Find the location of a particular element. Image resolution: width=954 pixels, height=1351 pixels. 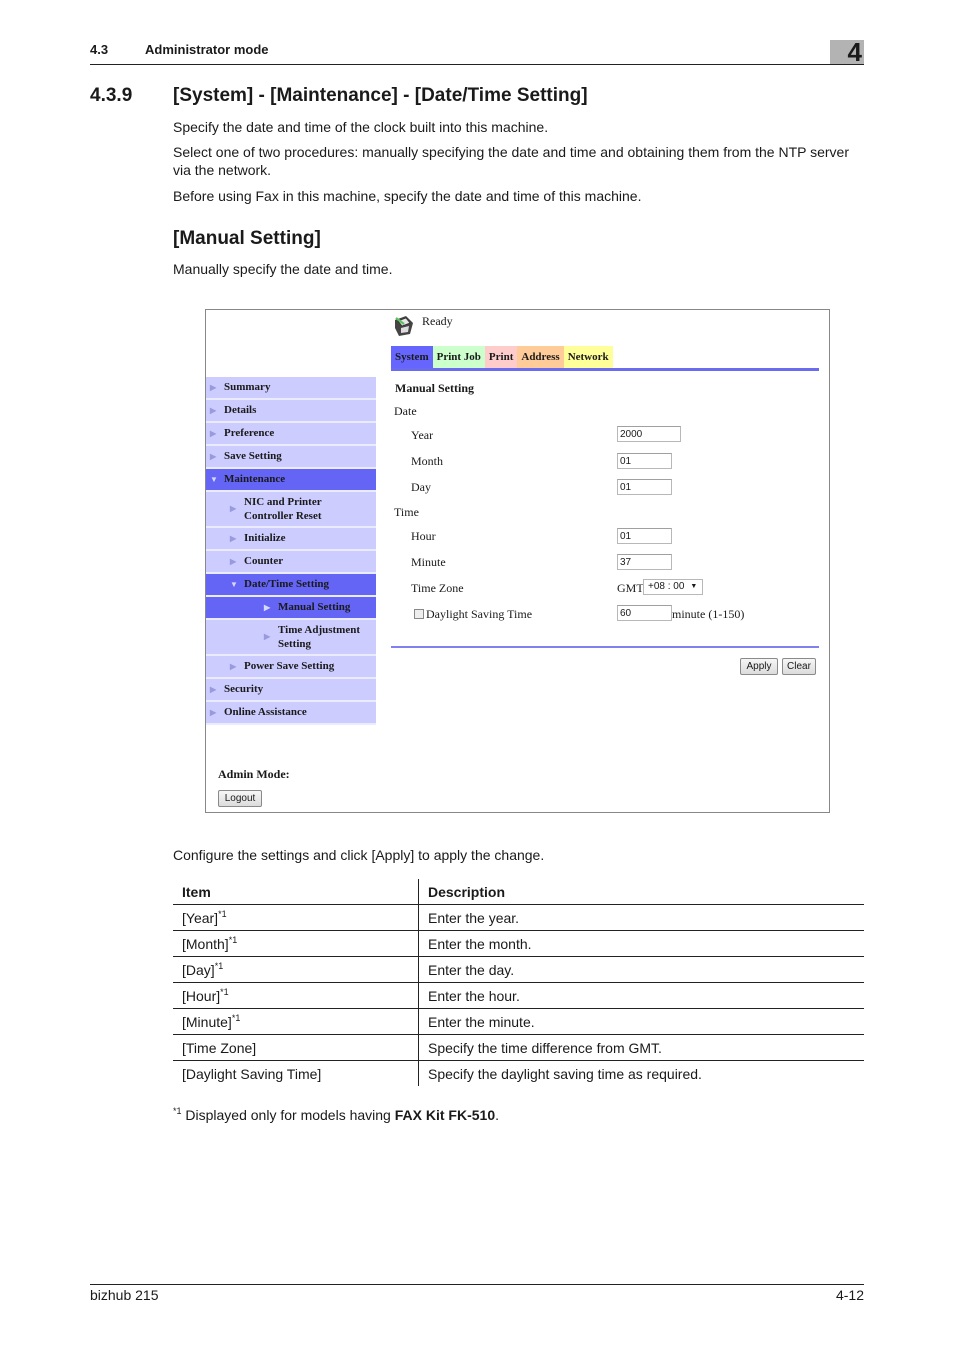

dst-minutes-input: 60 is located at coordinates (644, 613).